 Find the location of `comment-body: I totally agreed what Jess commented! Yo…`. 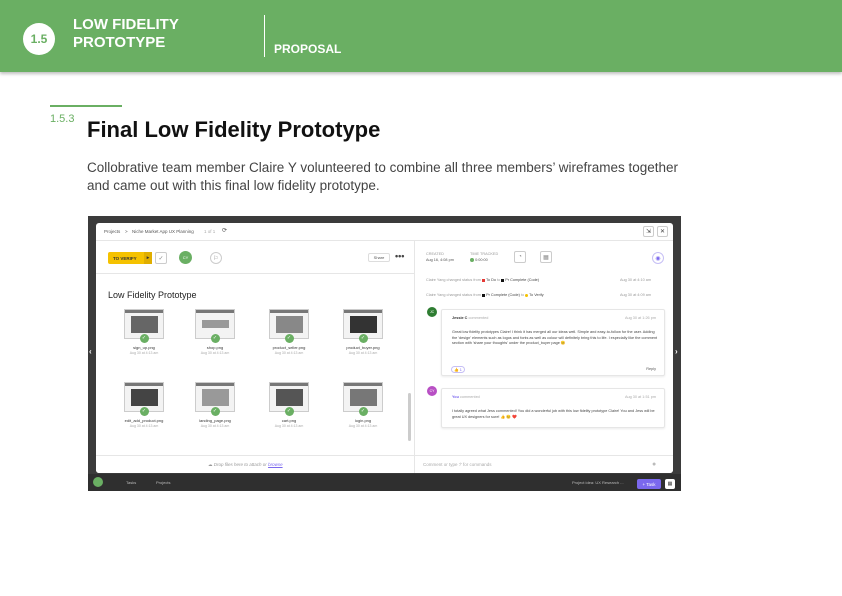

comment-body: I totally agreed what Jess commented! Yo… is located at coordinates (553, 414).